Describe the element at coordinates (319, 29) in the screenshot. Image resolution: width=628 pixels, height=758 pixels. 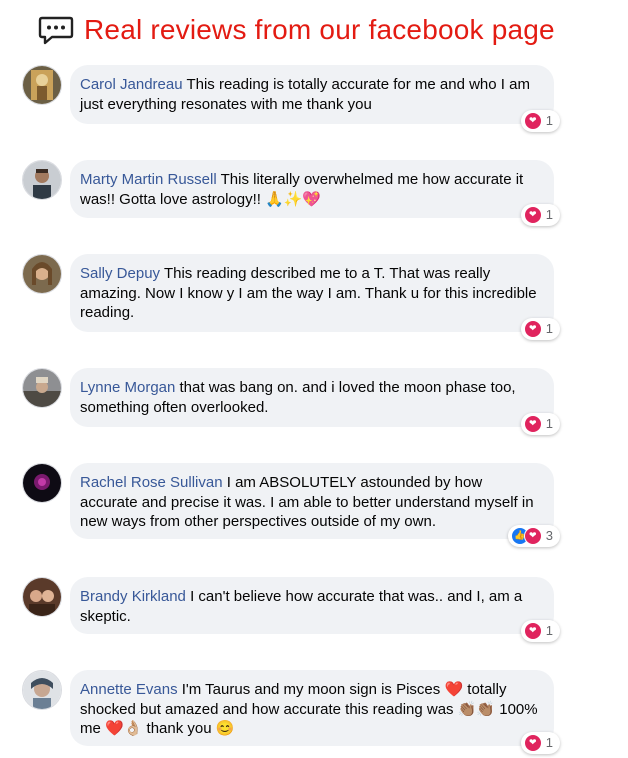
I see `page-title: Real reviews from our facebook page` at that location.